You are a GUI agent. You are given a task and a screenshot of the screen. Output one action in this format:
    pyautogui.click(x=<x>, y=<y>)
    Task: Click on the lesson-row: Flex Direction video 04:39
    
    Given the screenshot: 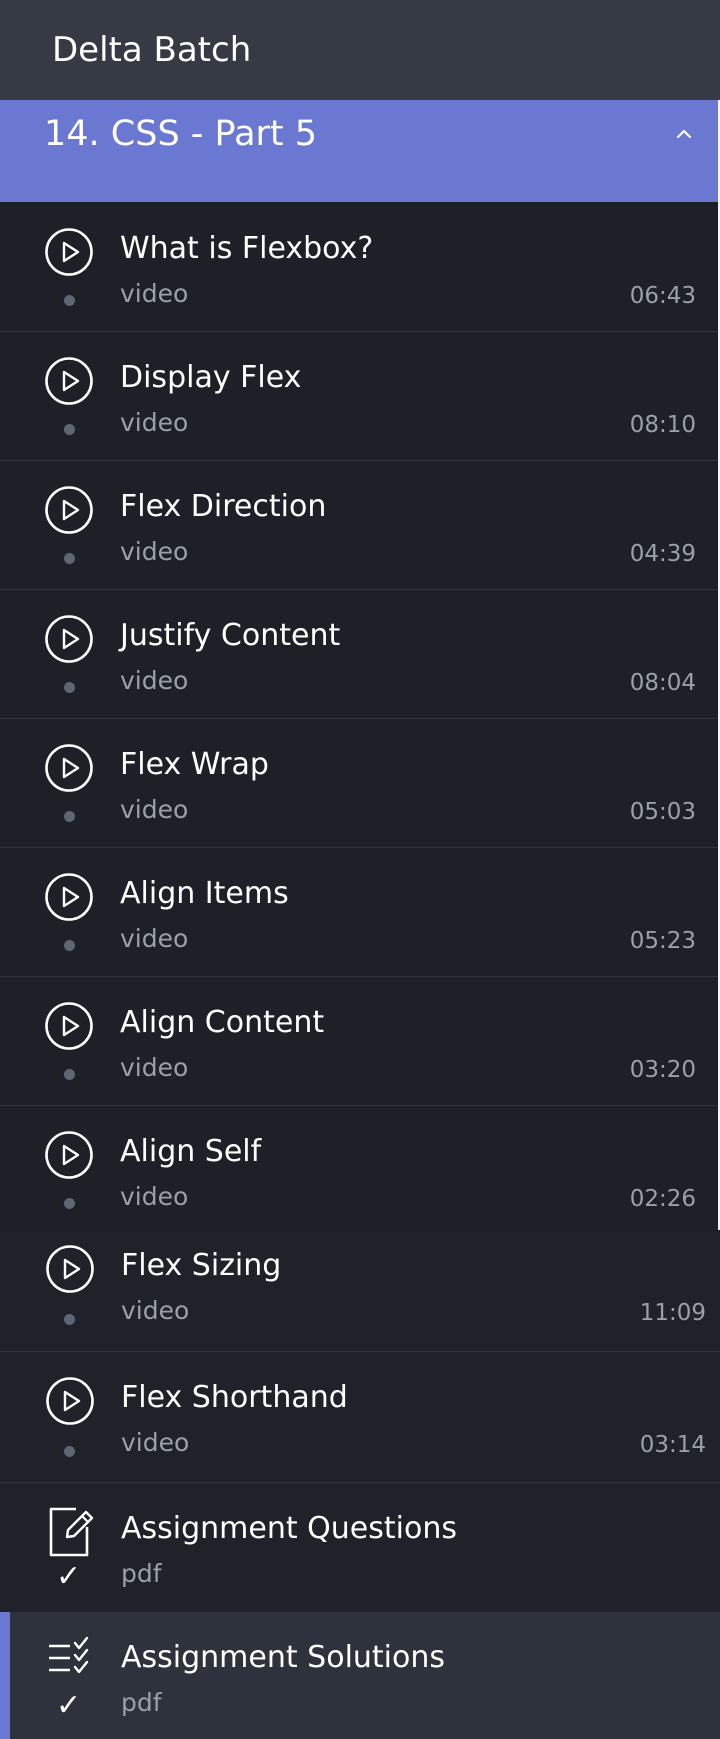 What is the action you would take?
    pyautogui.click(x=359, y=525)
    